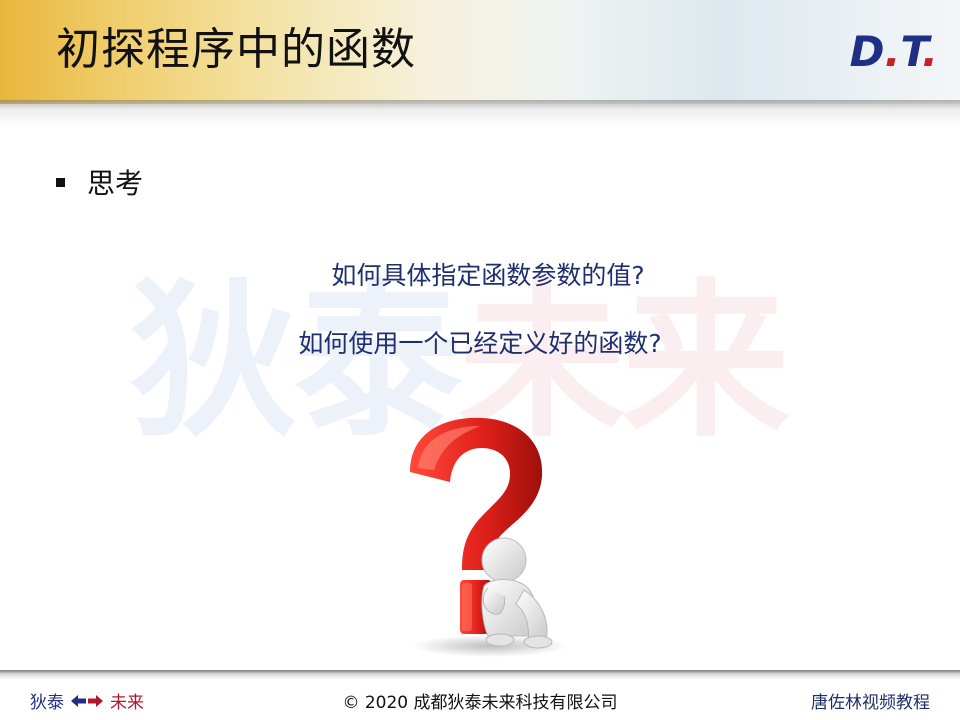 This screenshot has width=960, height=720. What do you see at coordinates (480, 675) in the screenshot?
I see `footer-divider` at bounding box center [480, 675].